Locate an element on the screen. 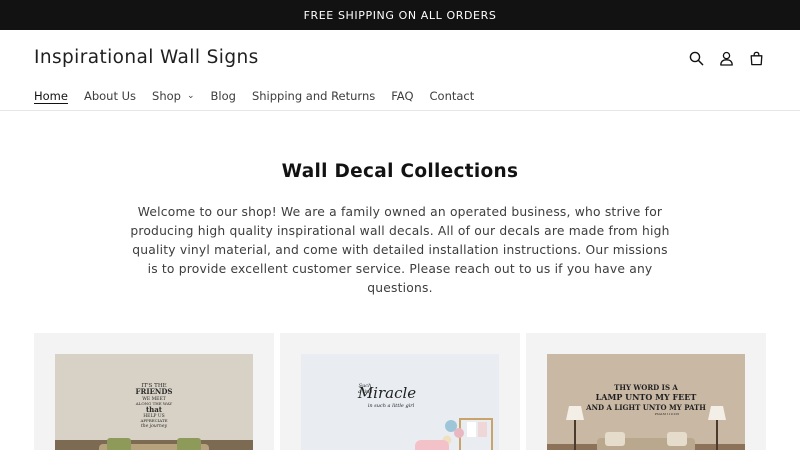  account-icon is located at coordinates (726, 58).